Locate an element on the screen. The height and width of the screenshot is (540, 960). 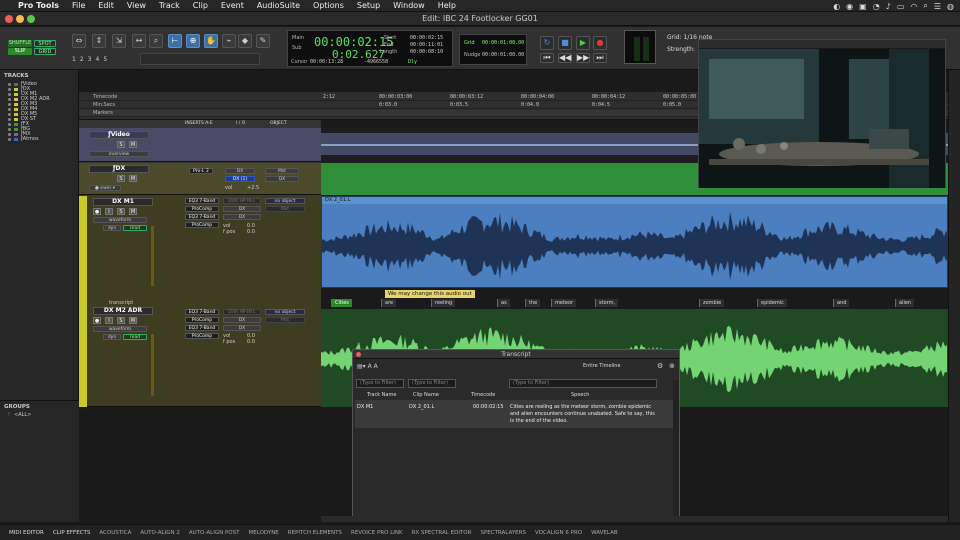
selection-end: 00:00:11:01 is located at coordinates (426, 45).